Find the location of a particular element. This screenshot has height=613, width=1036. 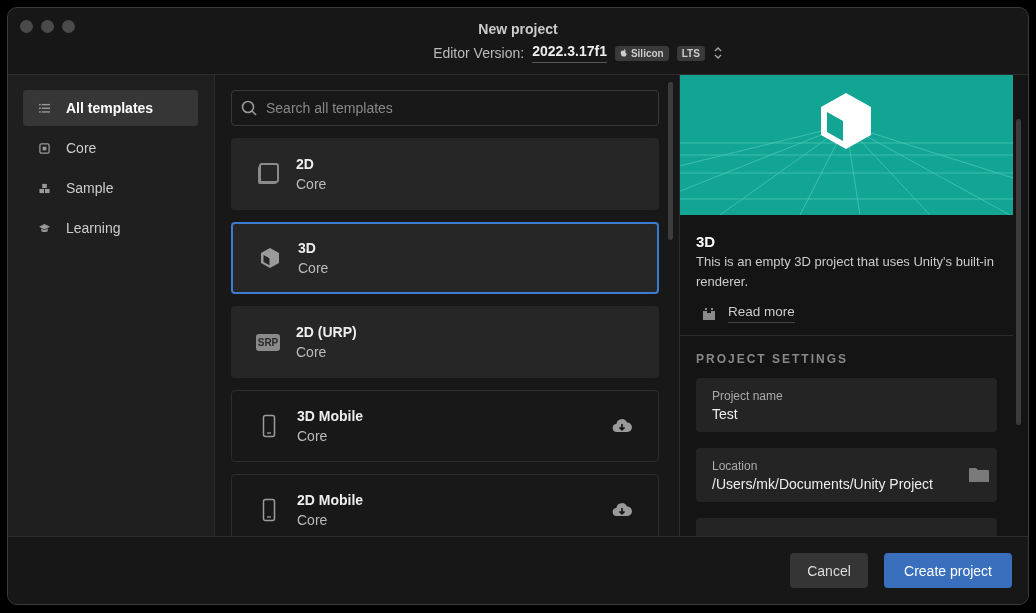

template-card: 3D Core is located at coordinates (445, 258).